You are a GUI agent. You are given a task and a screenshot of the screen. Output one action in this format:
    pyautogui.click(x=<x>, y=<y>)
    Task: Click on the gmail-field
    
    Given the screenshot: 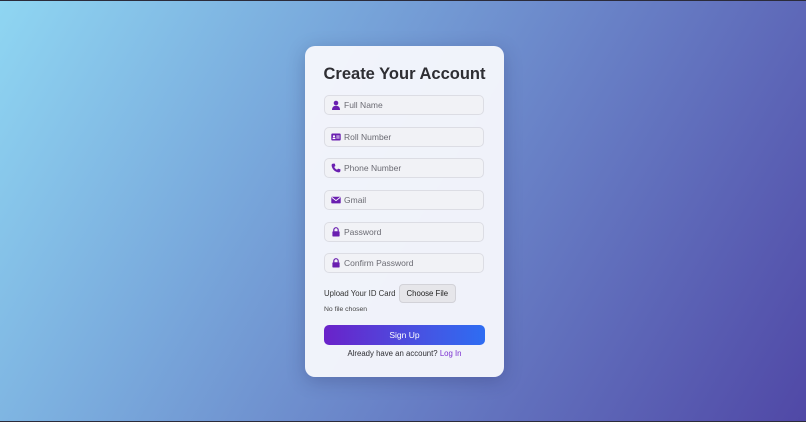 What is the action you would take?
    pyautogui.click(x=404, y=200)
    